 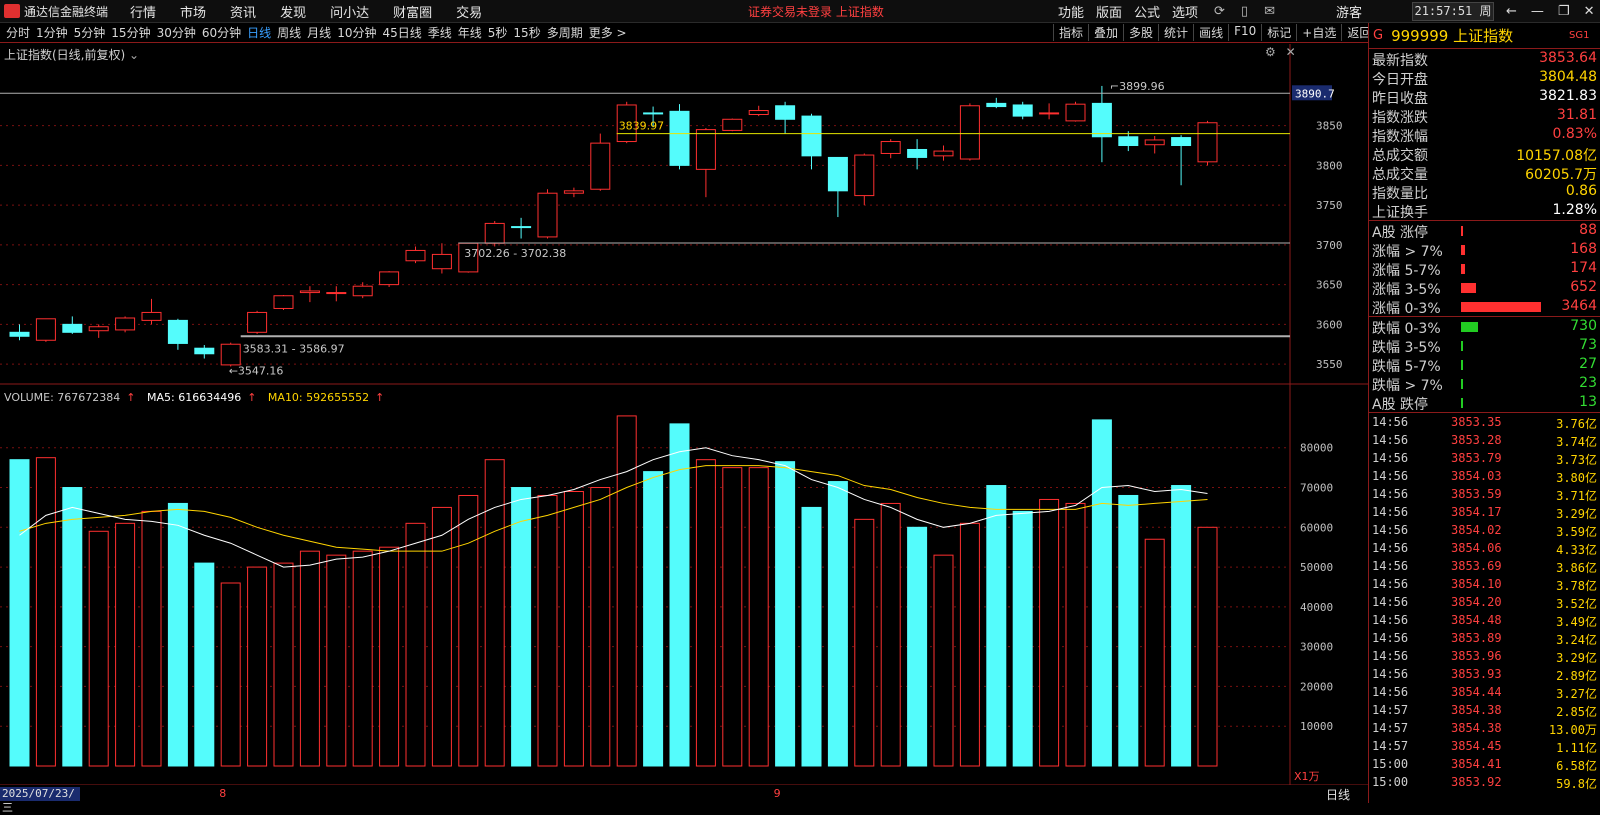 What do you see at coordinates (1484, 135) in the screenshot?
I see `stat-row: 指数涨幅 0.83%` at bounding box center [1484, 135].